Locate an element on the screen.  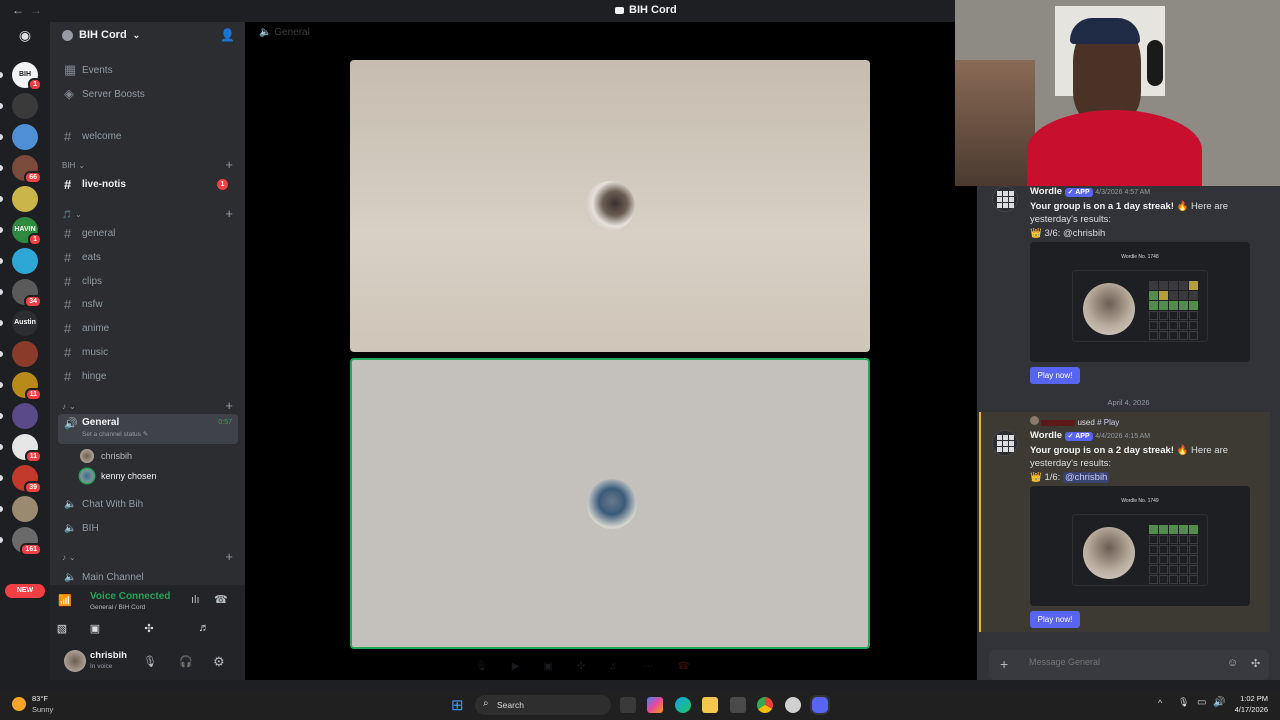
channel-hinge: # hinge is located at coordinates (148, 376).